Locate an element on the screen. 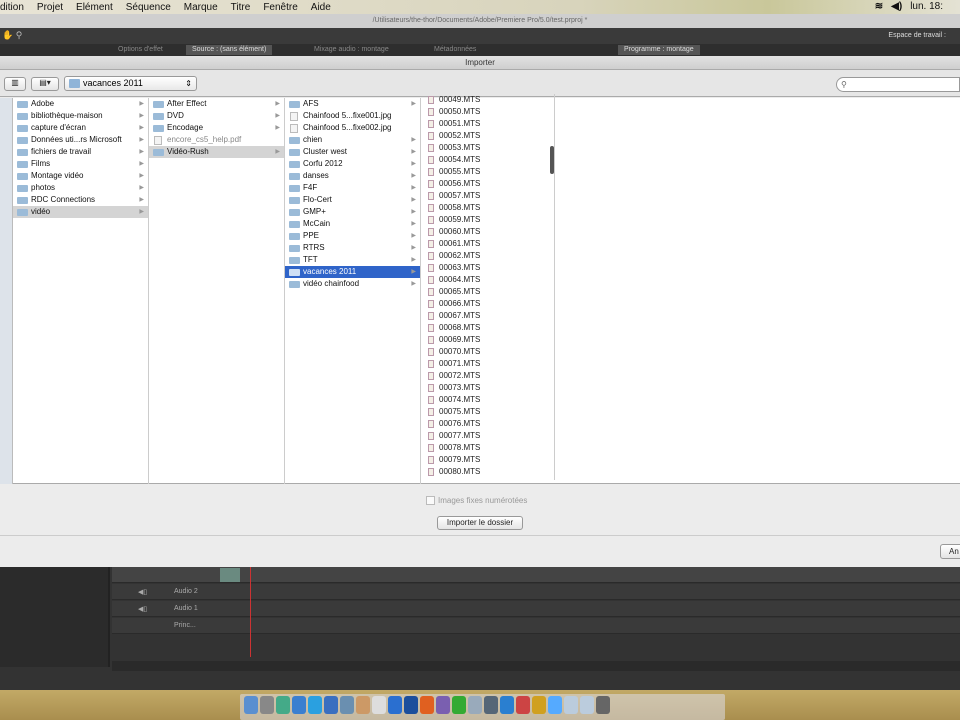 The height and width of the screenshot is (720, 960). list-item: vidéo ▶ is located at coordinates (80, 212).